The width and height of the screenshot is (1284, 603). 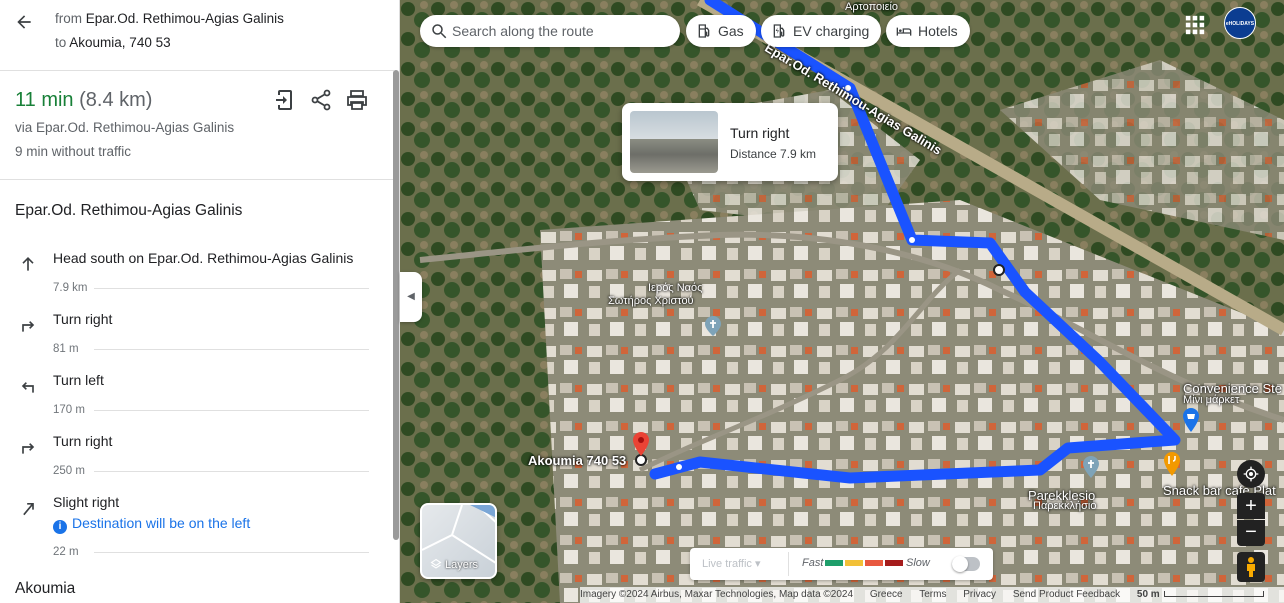 I want to click on to-line: to Akoumia, 740 53, so click(x=113, y=42).